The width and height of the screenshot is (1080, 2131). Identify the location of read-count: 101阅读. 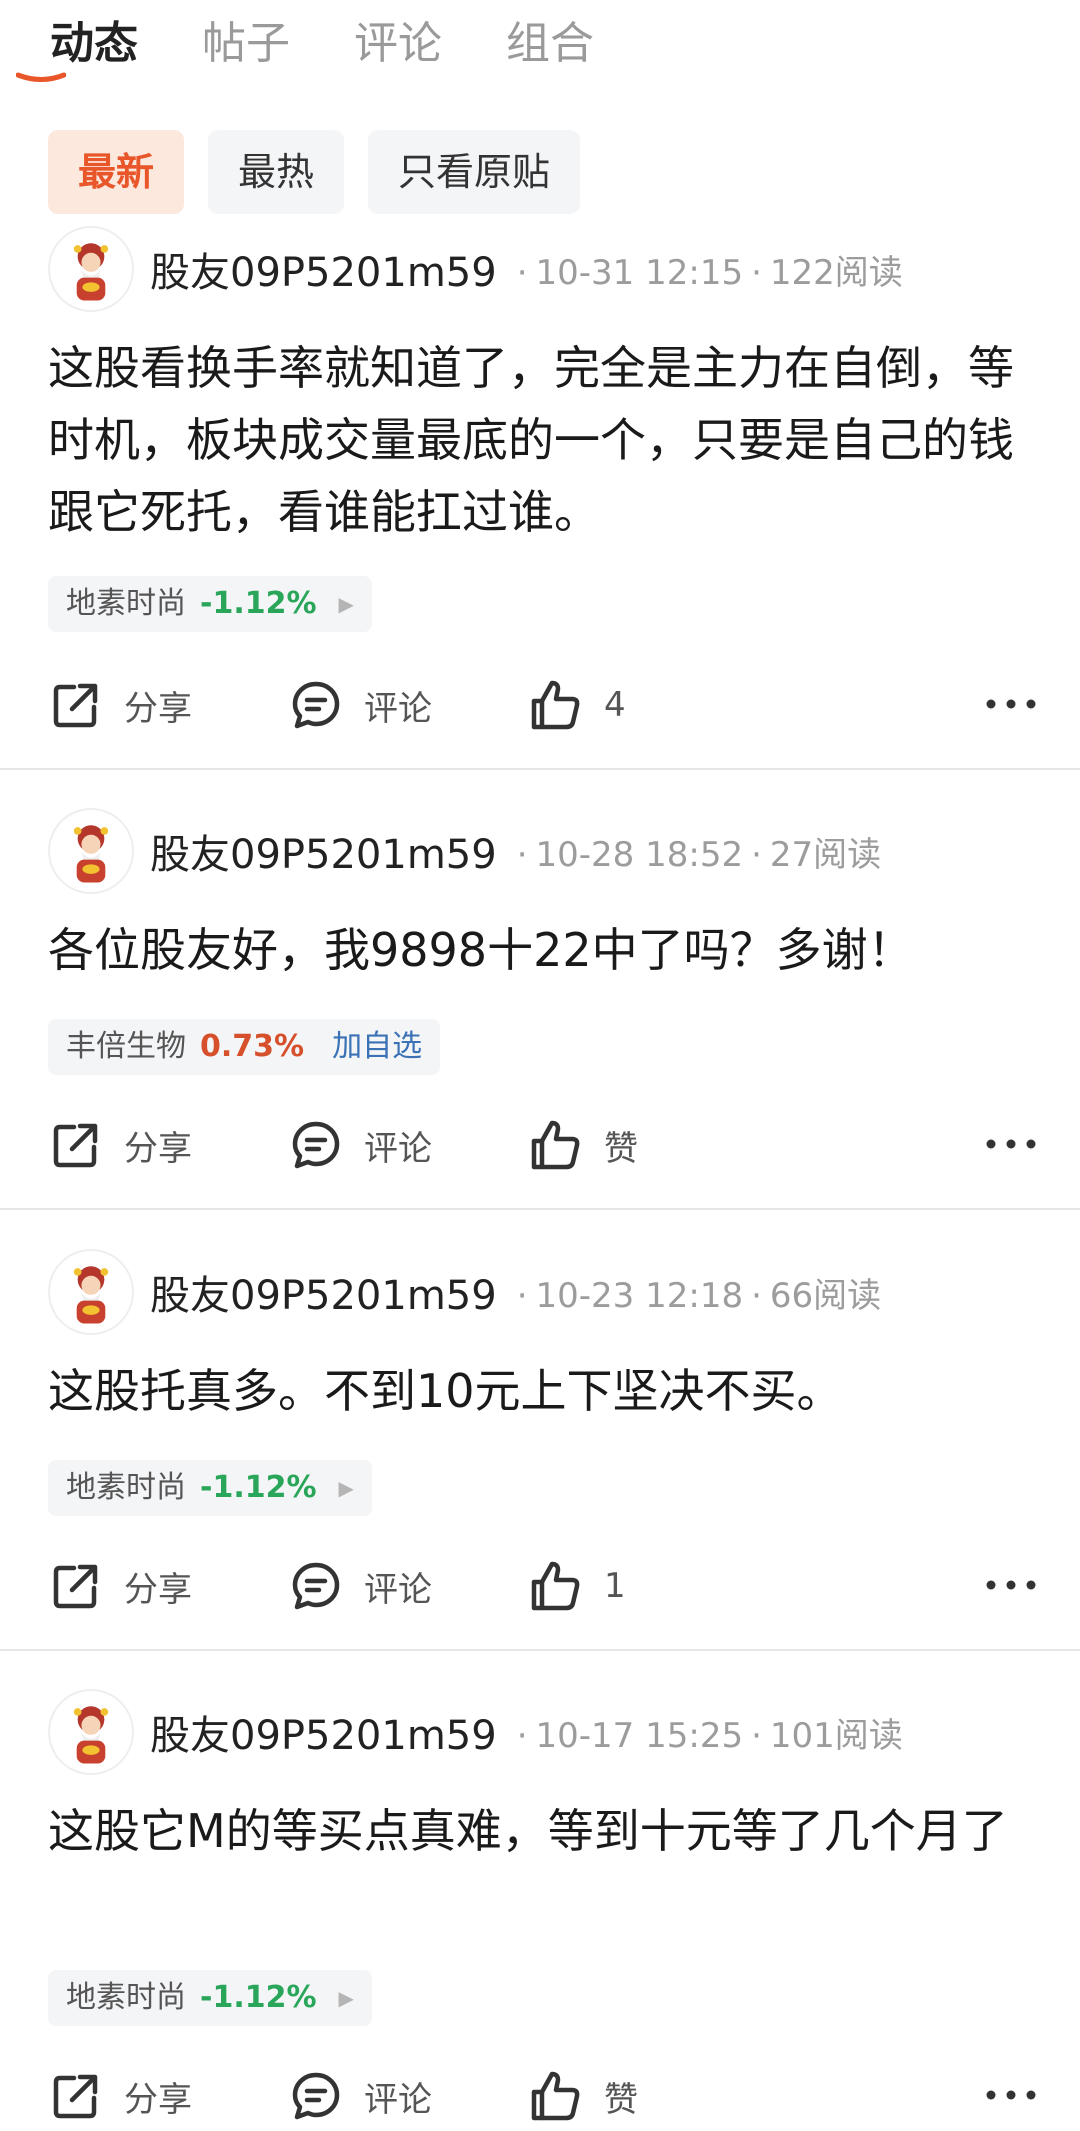
(836, 1735).